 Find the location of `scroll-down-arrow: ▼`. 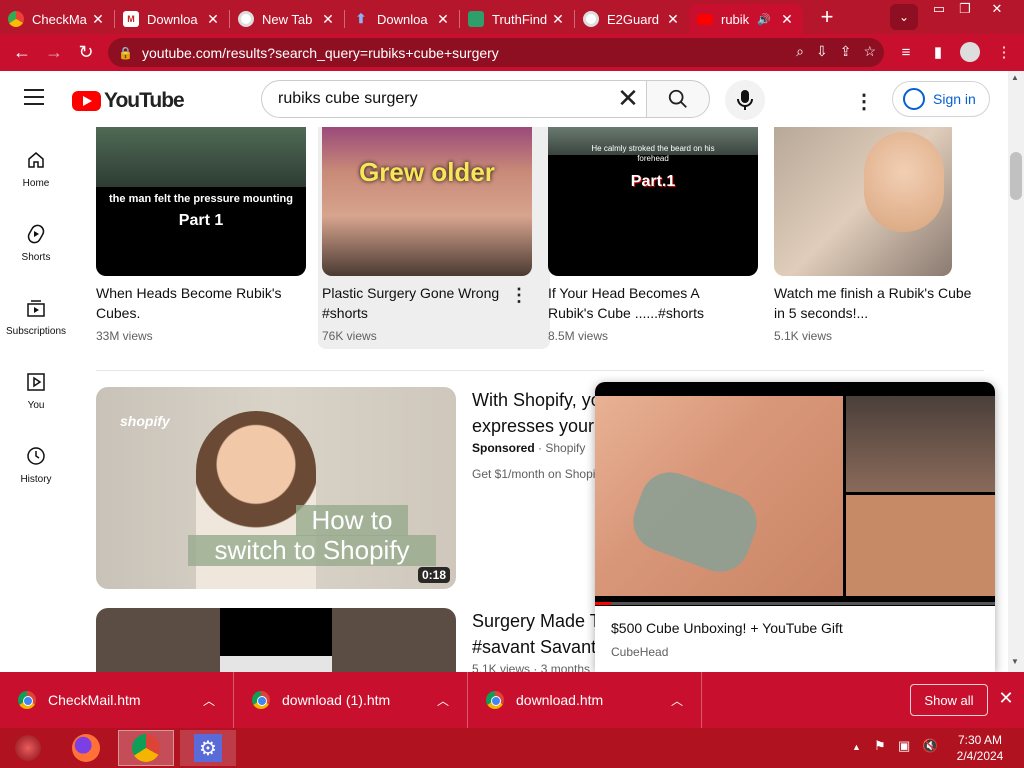

scroll-down-arrow: ▼ is located at coordinates (1015, 661).